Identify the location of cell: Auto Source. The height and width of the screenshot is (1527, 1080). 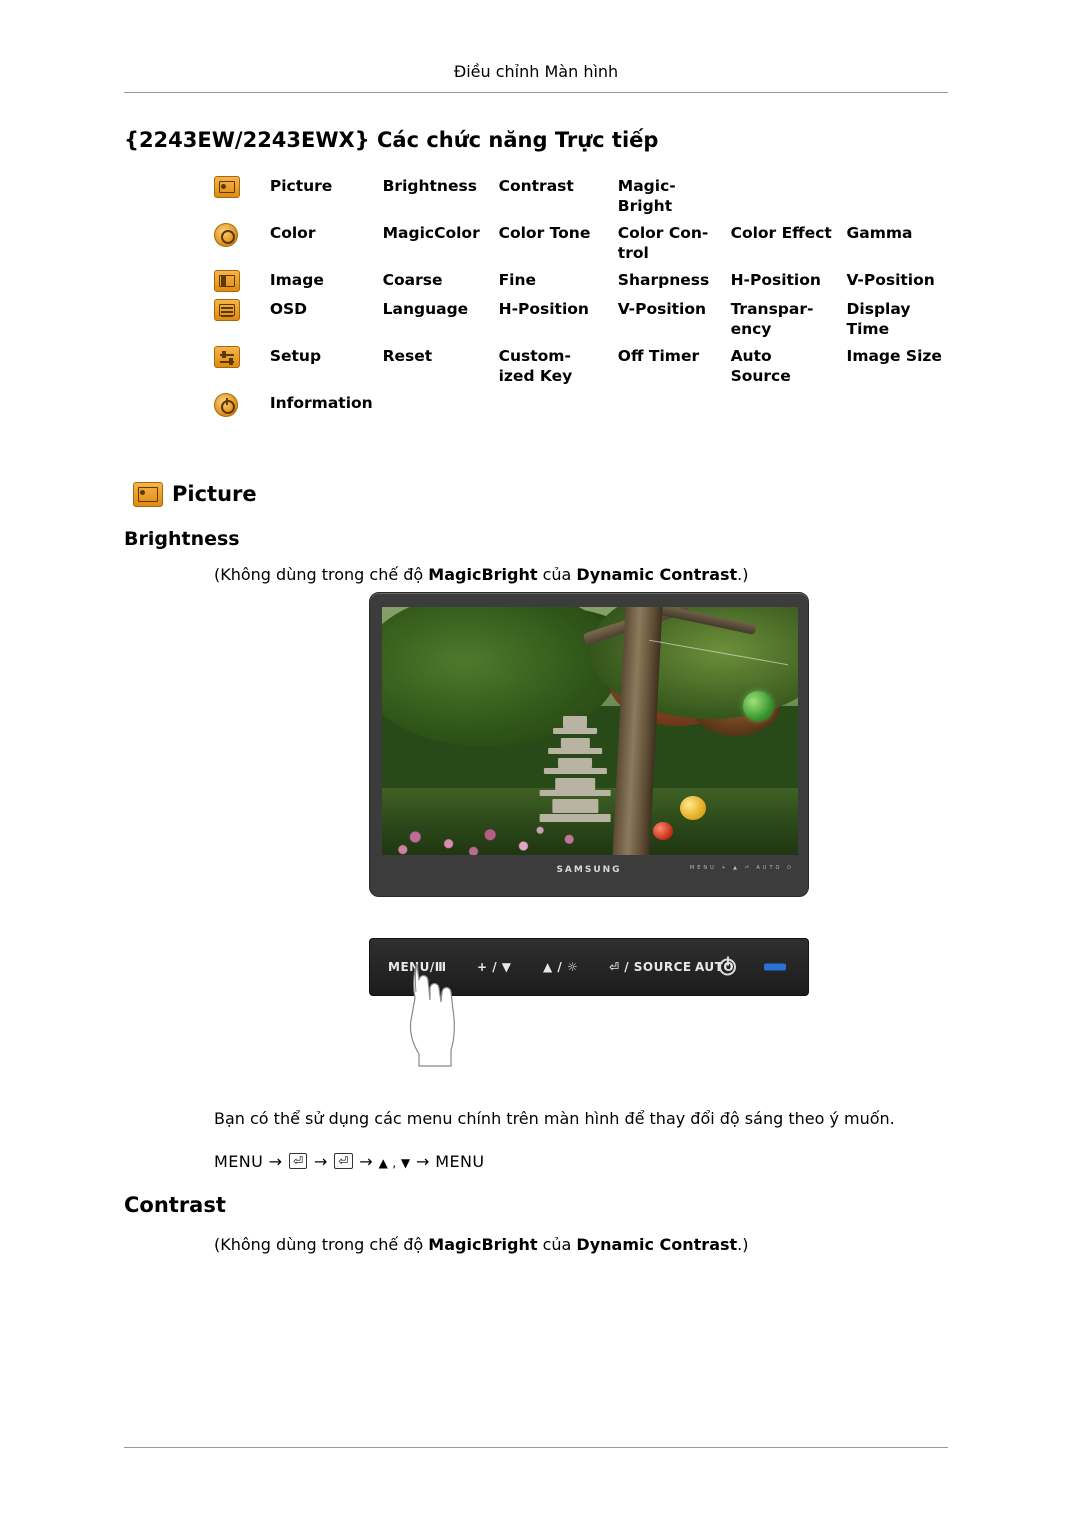
(760, 366).